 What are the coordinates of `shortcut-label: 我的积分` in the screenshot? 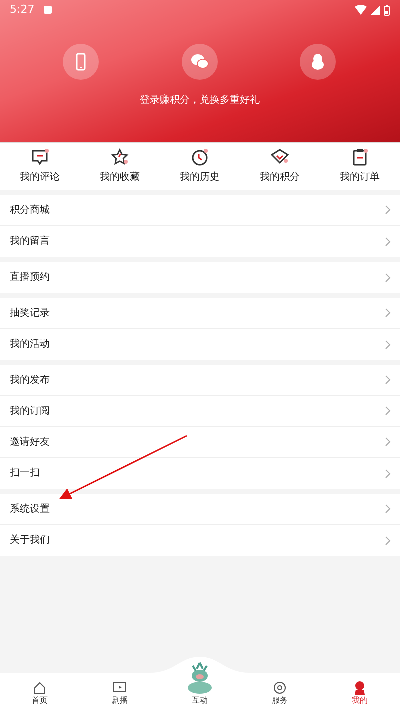 It's located at (280, 177).